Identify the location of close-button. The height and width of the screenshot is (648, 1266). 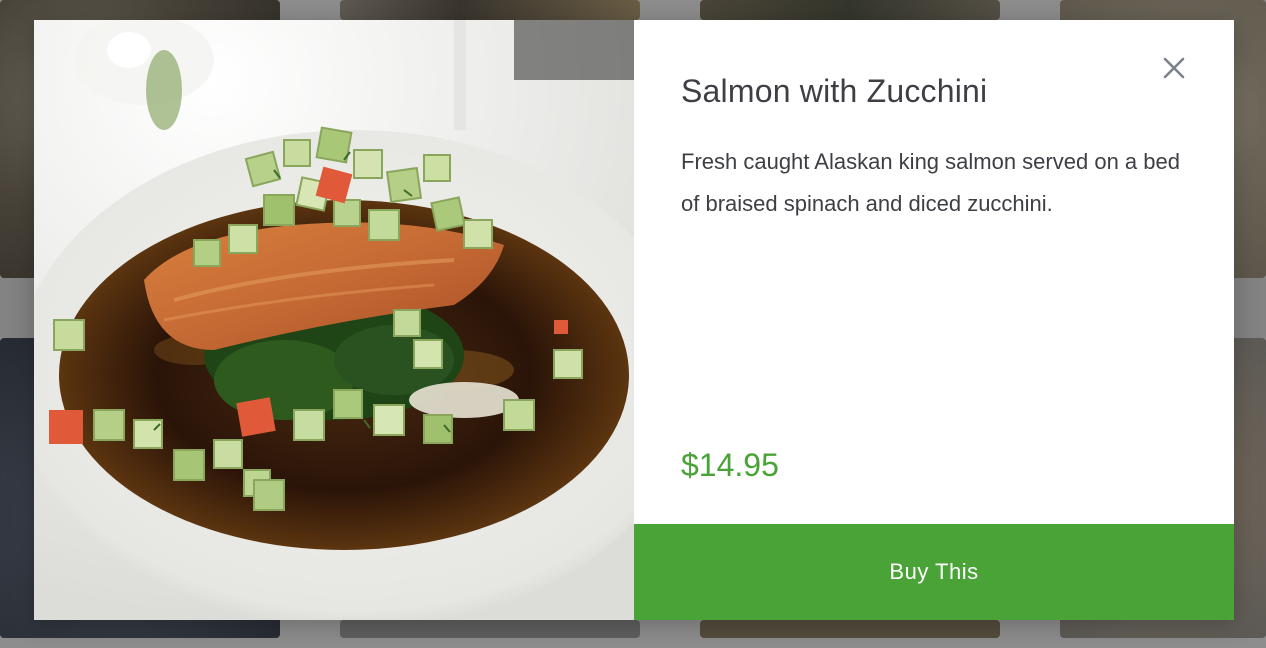
(1174, 68).